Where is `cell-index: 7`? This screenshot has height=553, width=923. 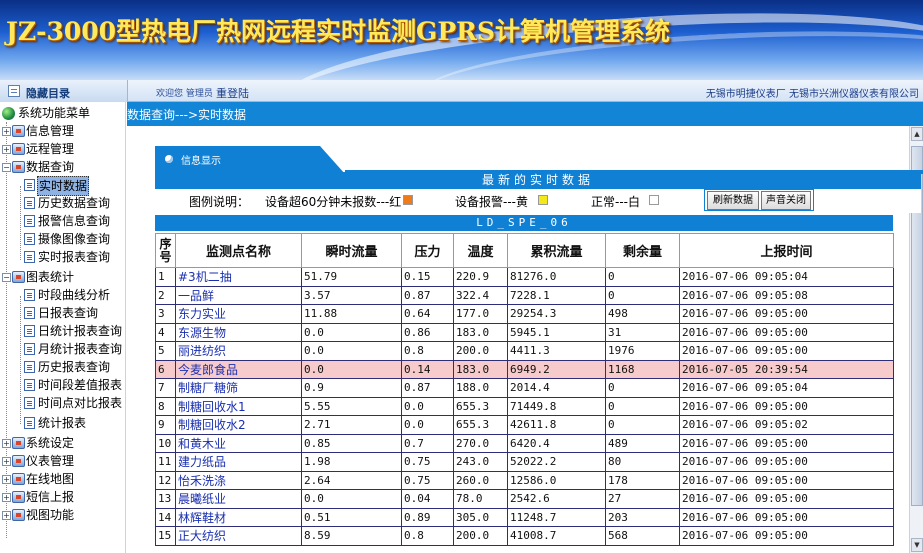 cell-index: 7 is located at coordinates (165, 388).